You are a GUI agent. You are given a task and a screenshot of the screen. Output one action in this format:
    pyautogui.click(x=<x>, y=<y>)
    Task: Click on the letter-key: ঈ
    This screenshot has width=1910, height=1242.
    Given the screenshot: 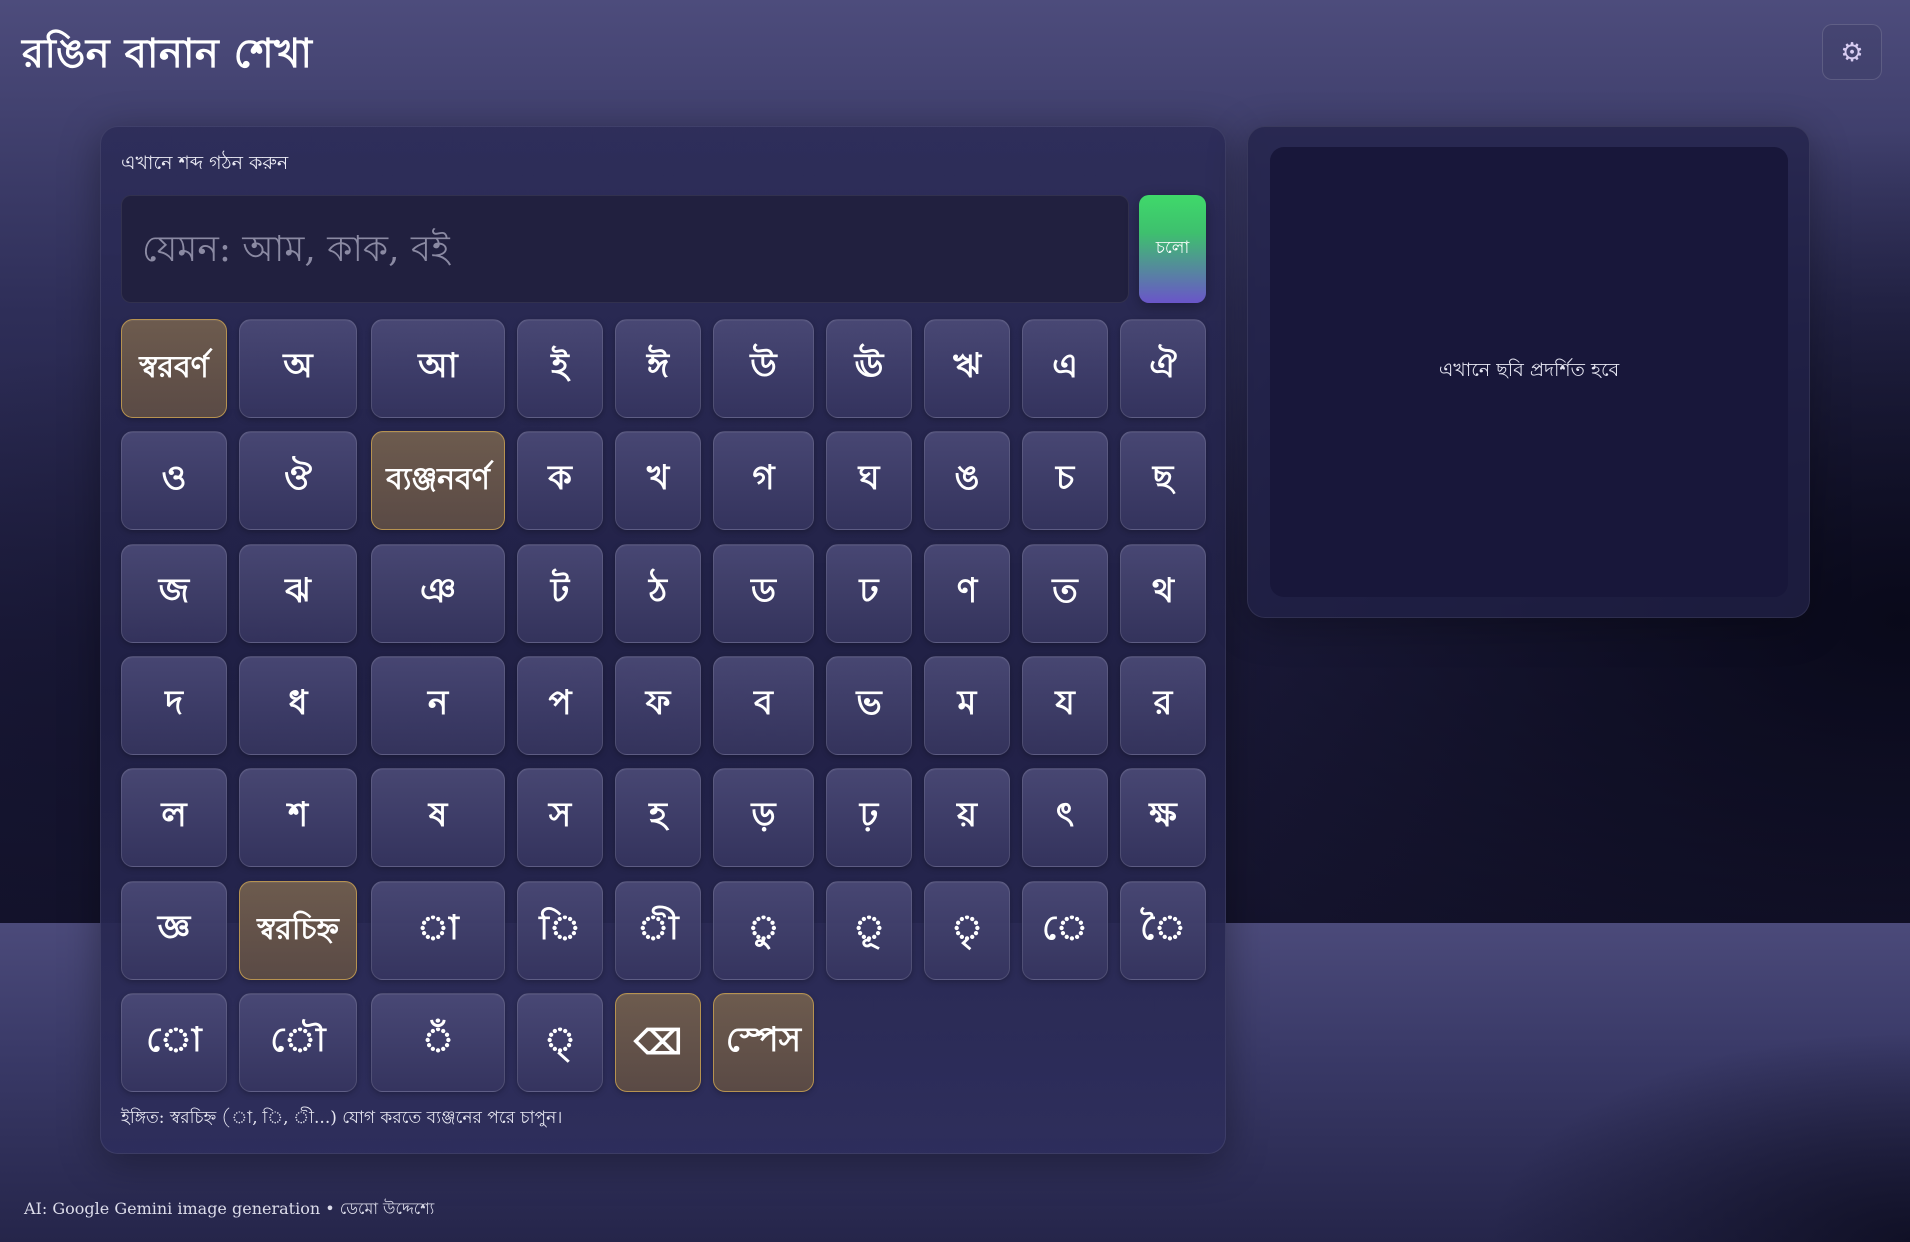 What is the action you would take?
    pyautogui.click(x=658, y=368)
    